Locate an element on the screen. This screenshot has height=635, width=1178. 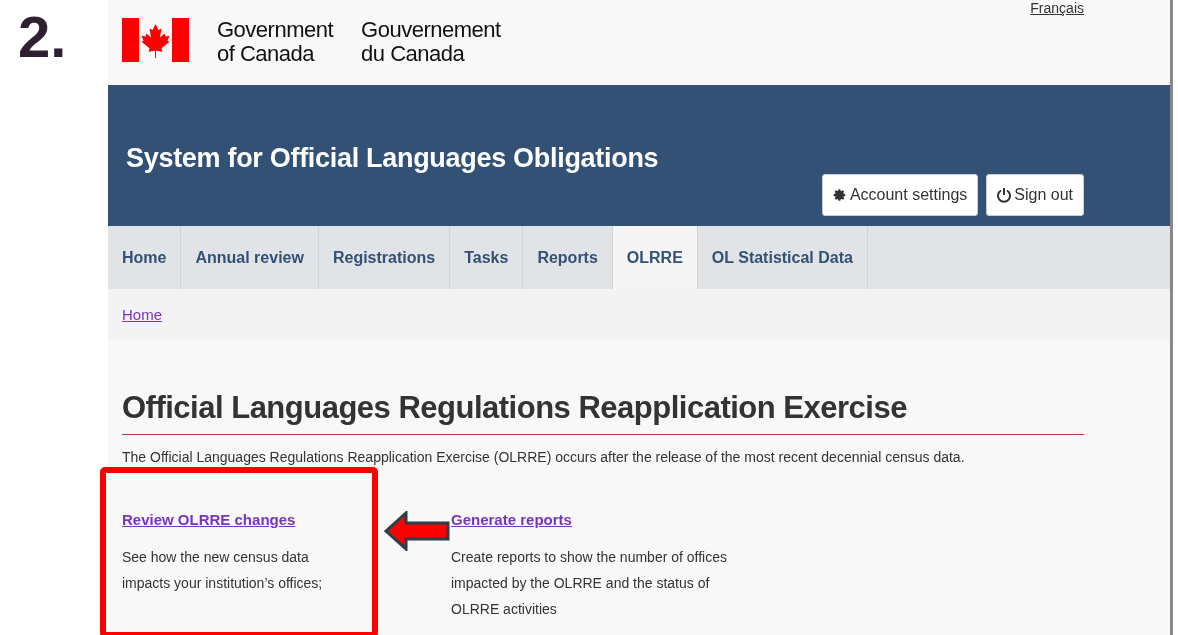
sign-out-button: Sign out is located at coordinates (1035, 195).